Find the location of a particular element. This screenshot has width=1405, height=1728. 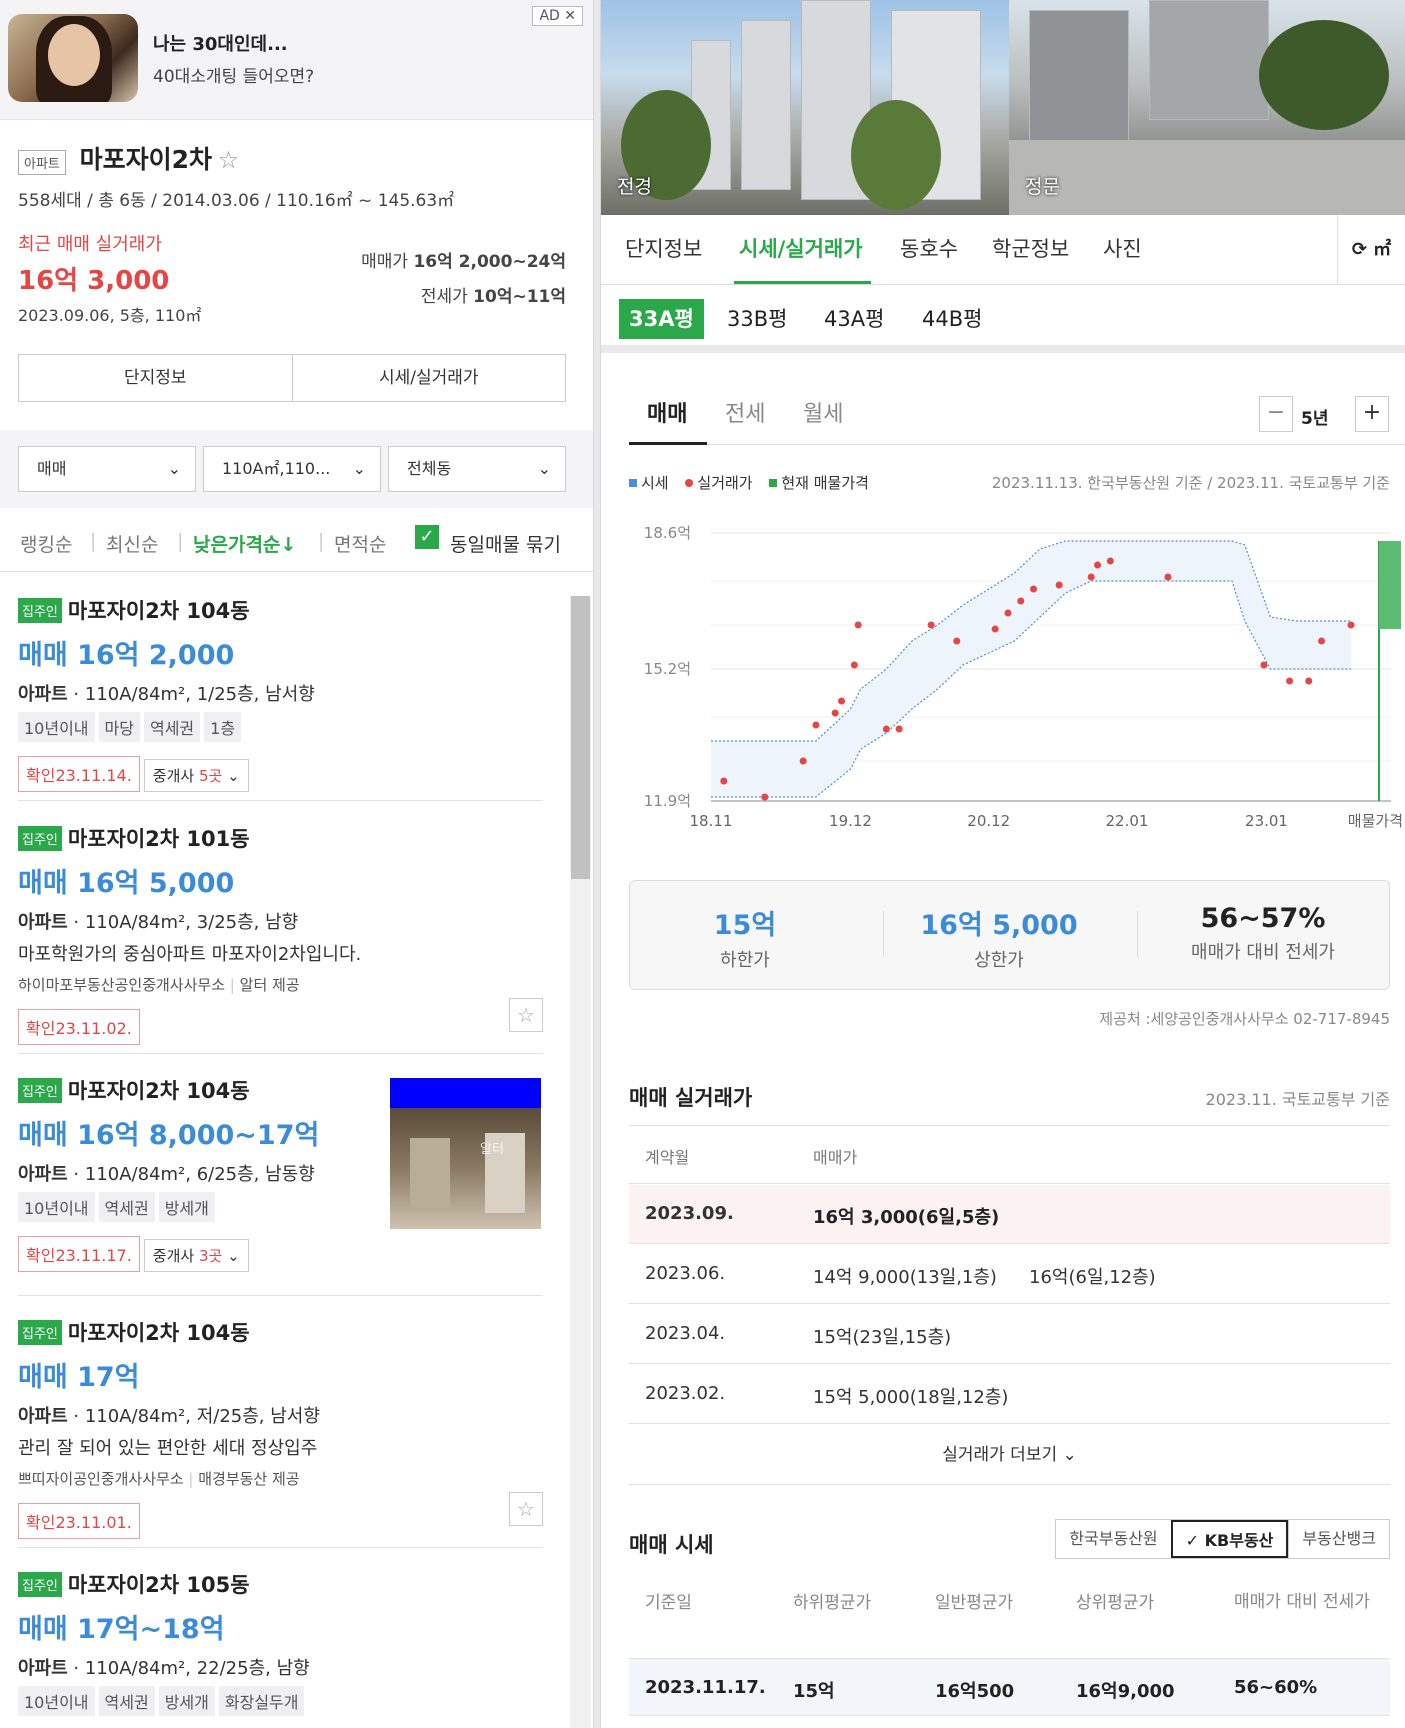

complex-info-button: 단지정보 is located at coordinates (155, 378).